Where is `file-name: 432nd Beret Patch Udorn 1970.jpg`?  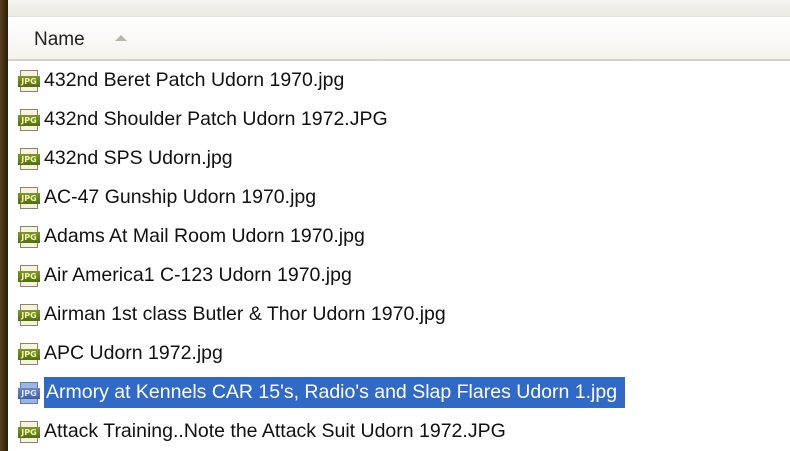
file-name: 432nd Beret Patch Udorn 1970.jpg is located at coordinates (194, 80).